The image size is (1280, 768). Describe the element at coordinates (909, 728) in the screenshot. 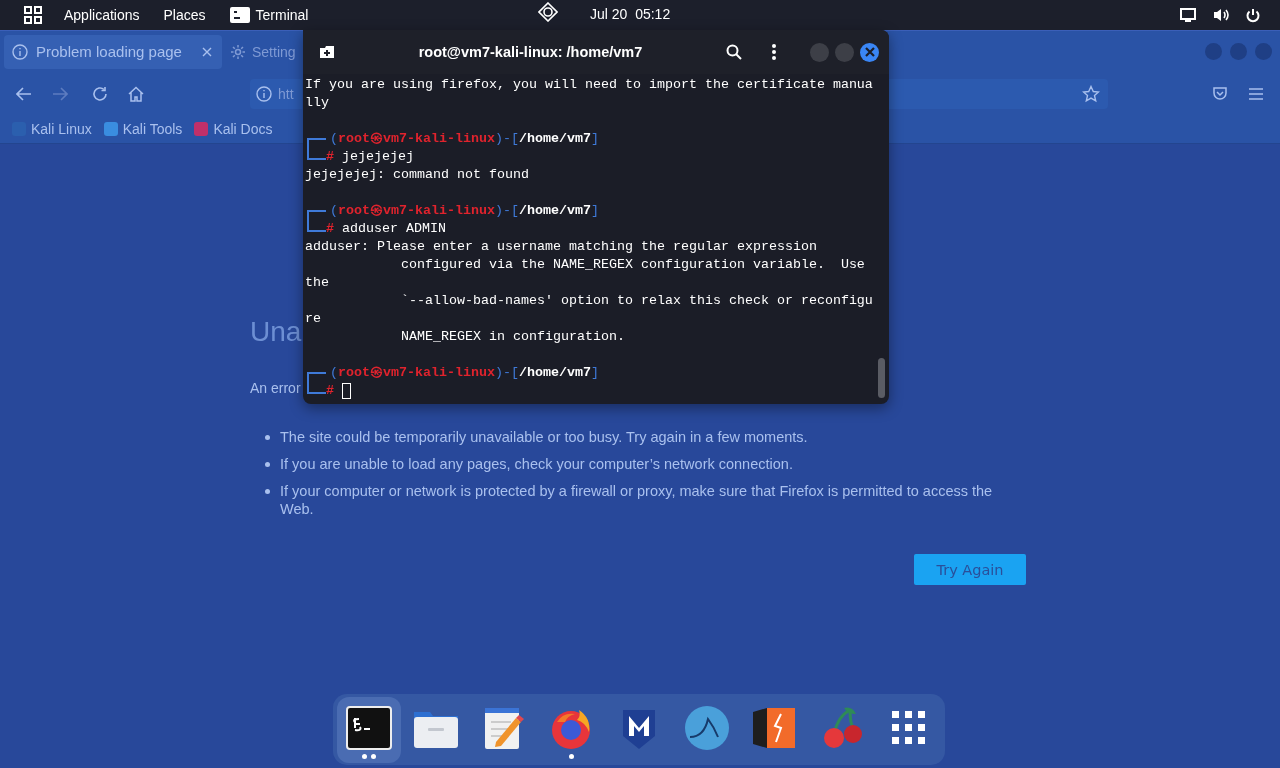

I see `app-grid-icon` at that location.